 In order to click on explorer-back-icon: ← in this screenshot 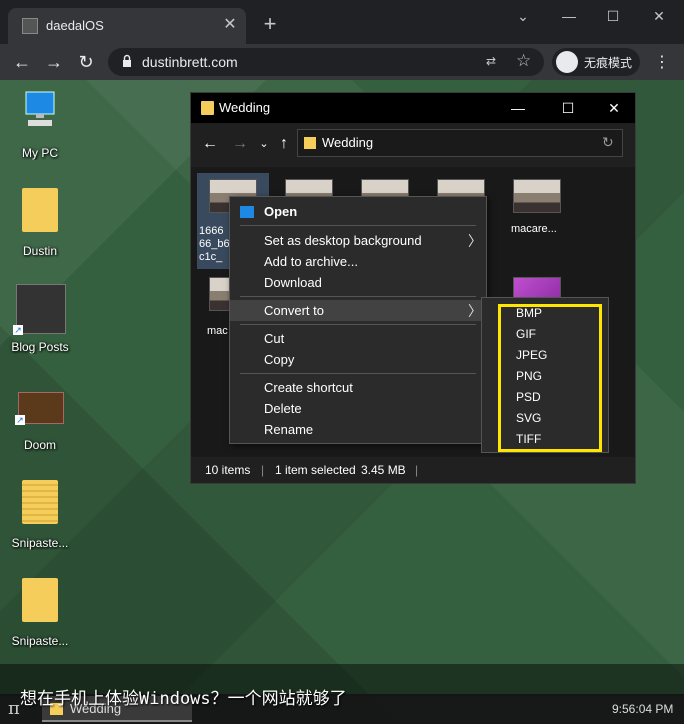, I will do `click(210, 144)`.